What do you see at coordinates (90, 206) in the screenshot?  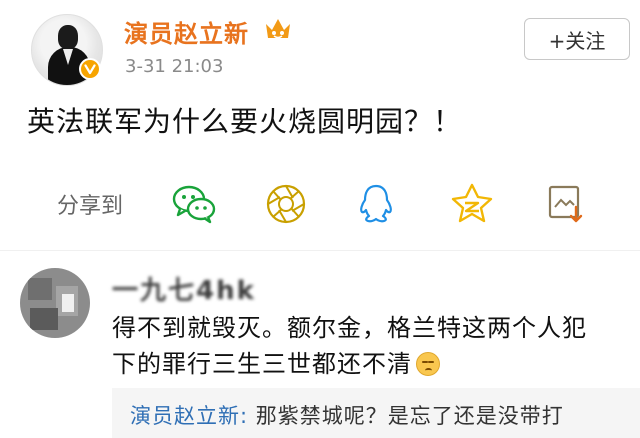 I see `share-label: 分享到` at bounding box center [90, 206].